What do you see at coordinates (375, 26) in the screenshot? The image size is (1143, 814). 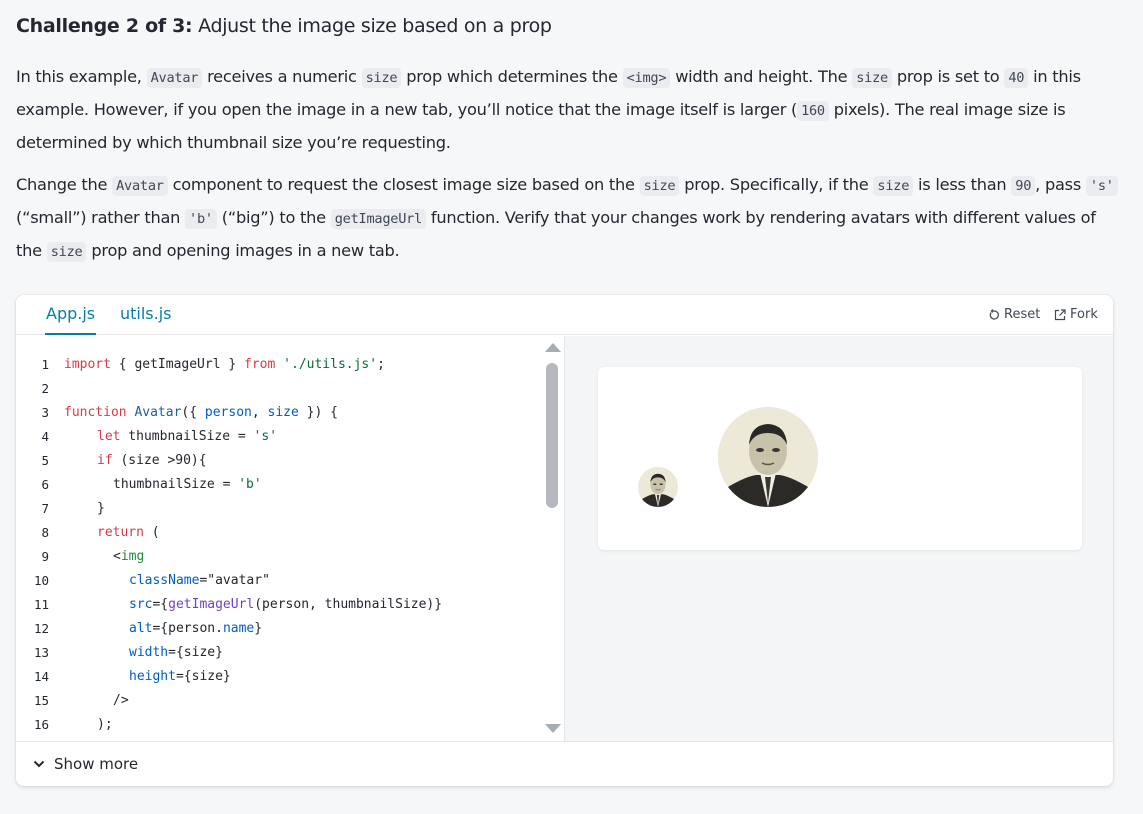 I see `challenge-heading: Adjust the image size based on a prop` at bounding box center [375, 26].